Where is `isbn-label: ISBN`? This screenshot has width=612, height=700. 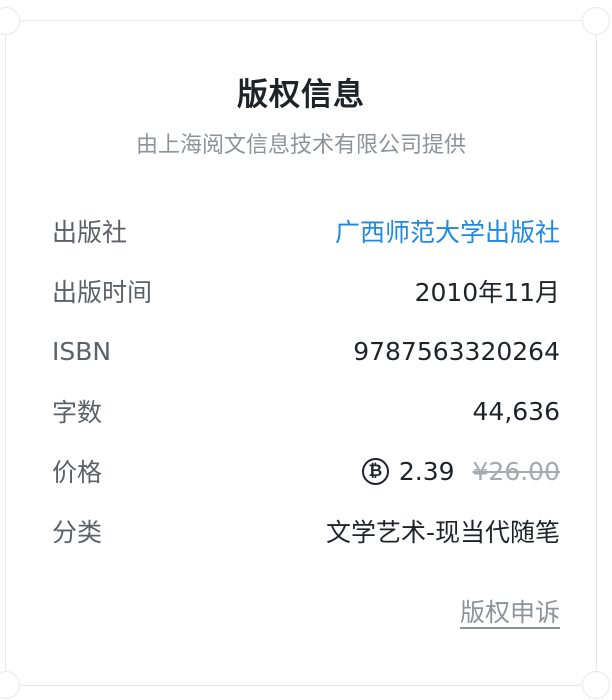 isbn-label: ISBN is located at coordinates (82, 351).